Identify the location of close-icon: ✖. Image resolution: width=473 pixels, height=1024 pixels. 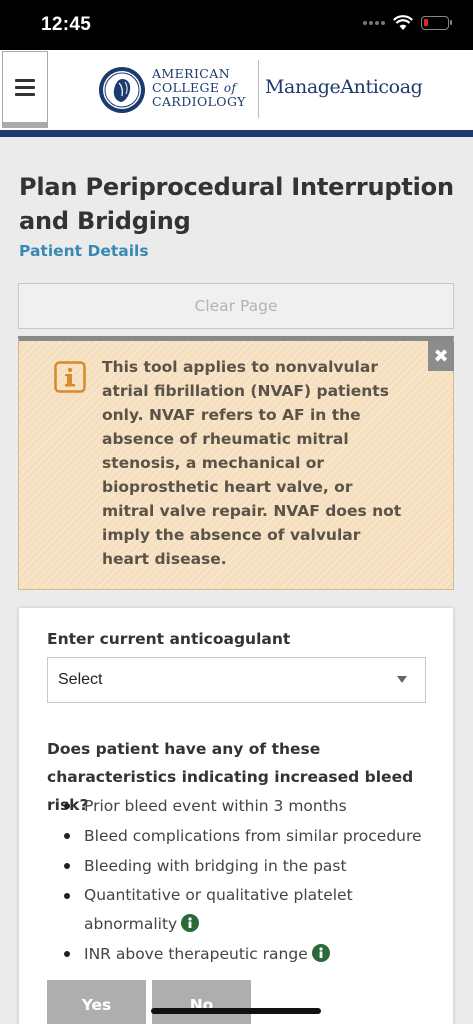
(441, 356).